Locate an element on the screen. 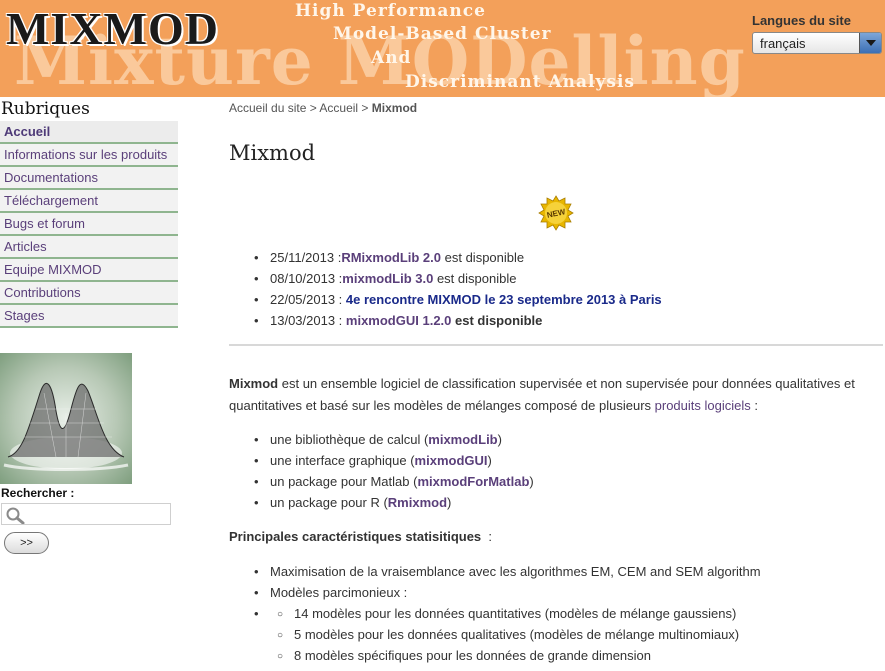 The image size is (885, 671). news-link-mixmodgui: mixmodGUI 1.2.0 is located at coordinates (398, 320).